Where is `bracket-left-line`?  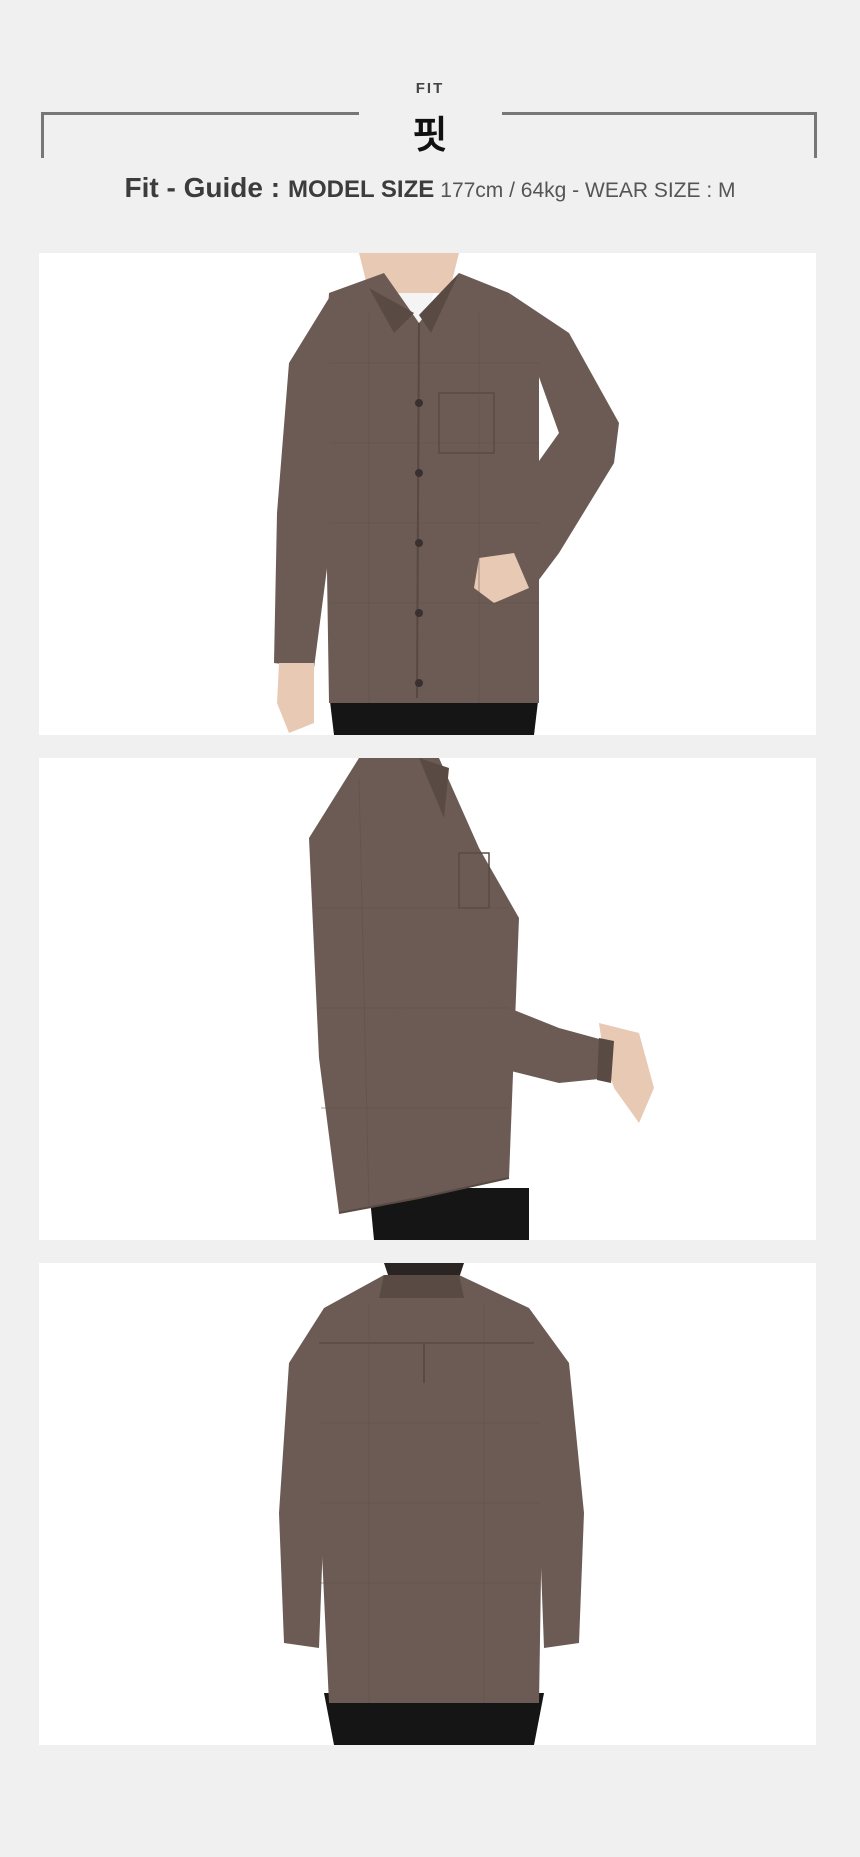 bracket-left-line is located at coordinates (200, 113).